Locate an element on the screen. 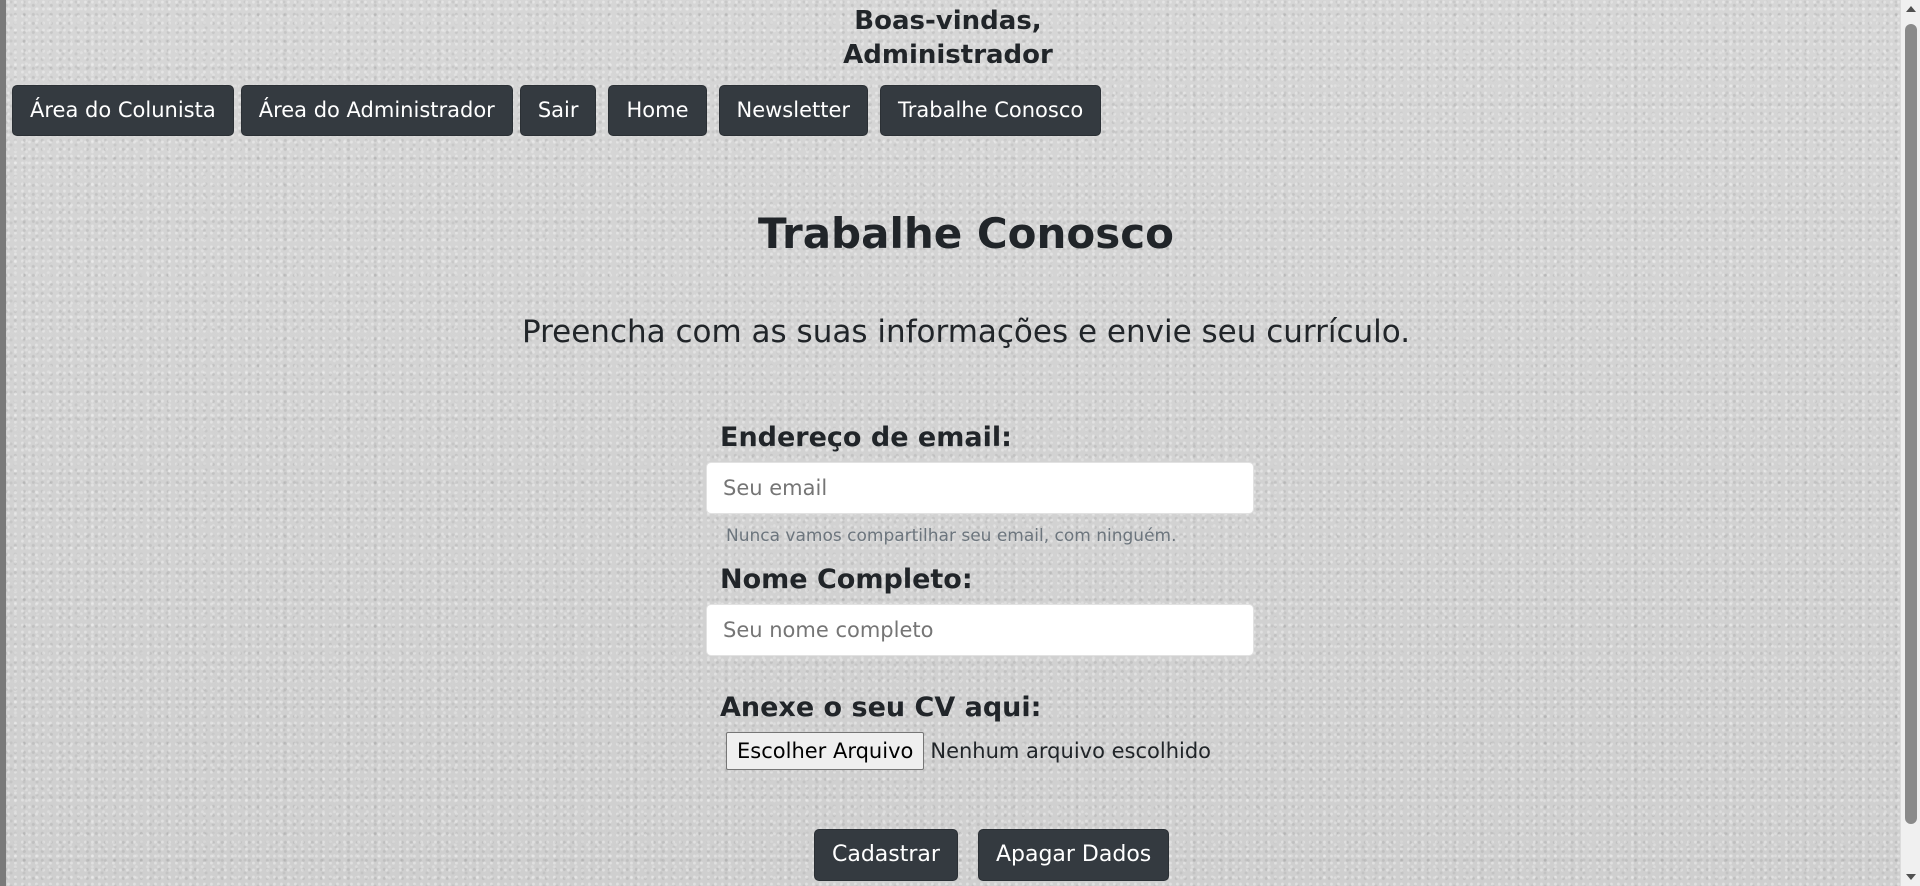 The height and width of the screenshot is (886, 1920). email-label: Endereço de email: is located at coordinates (866, 437).